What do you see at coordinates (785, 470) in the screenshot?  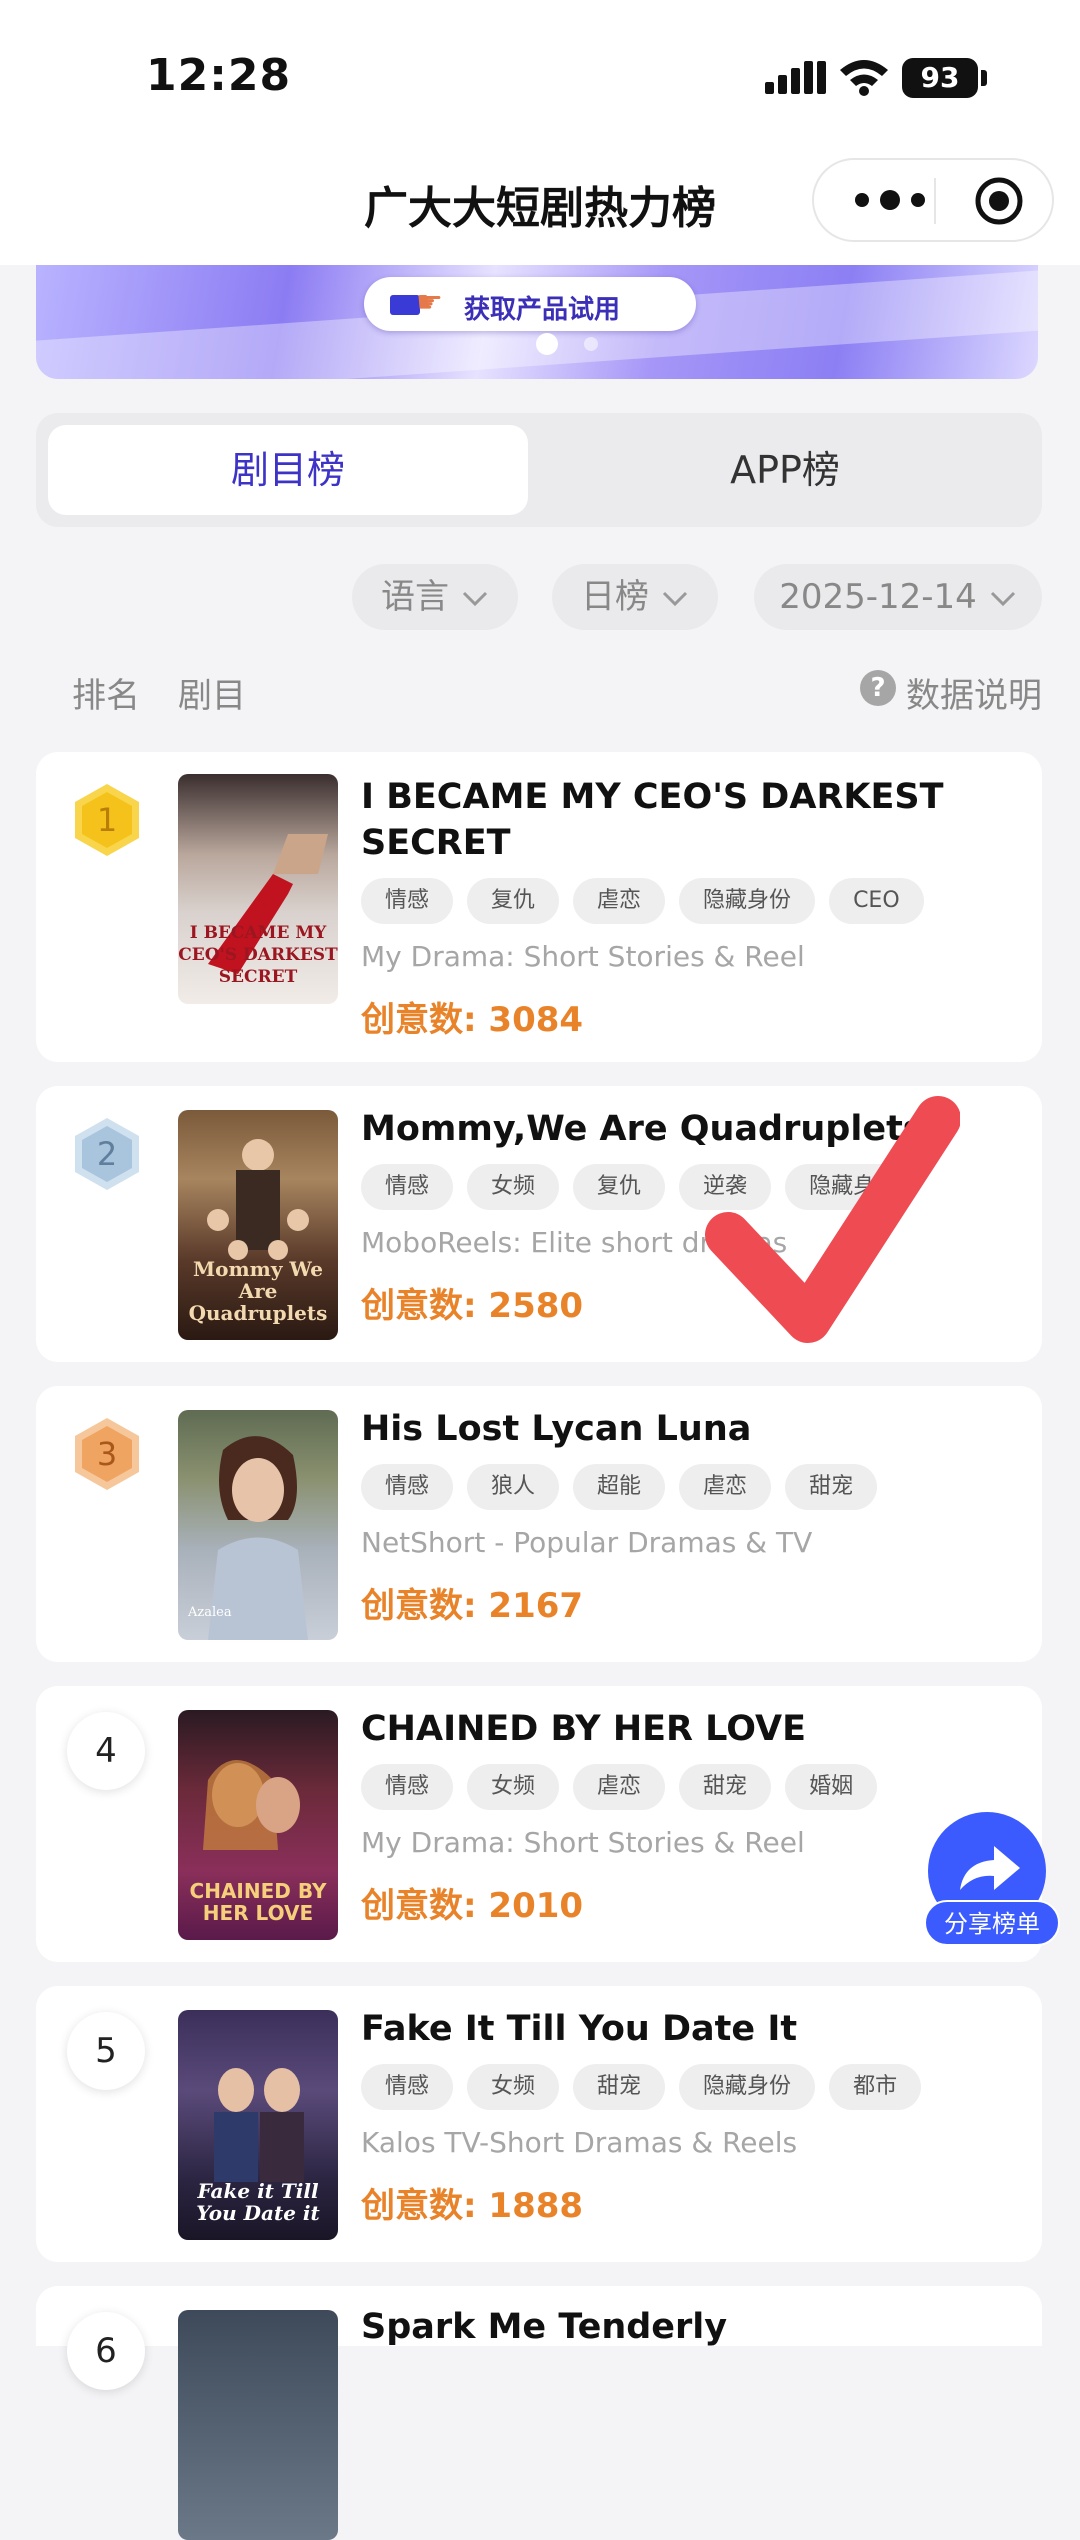 I see `tab-app-ranking: APP榜` at bounding box center [785, 470].